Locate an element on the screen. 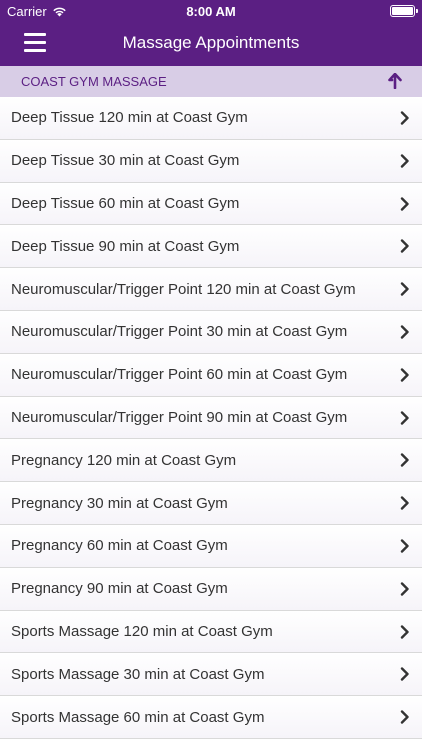  battery-icon is located at coordinates (404, 11).